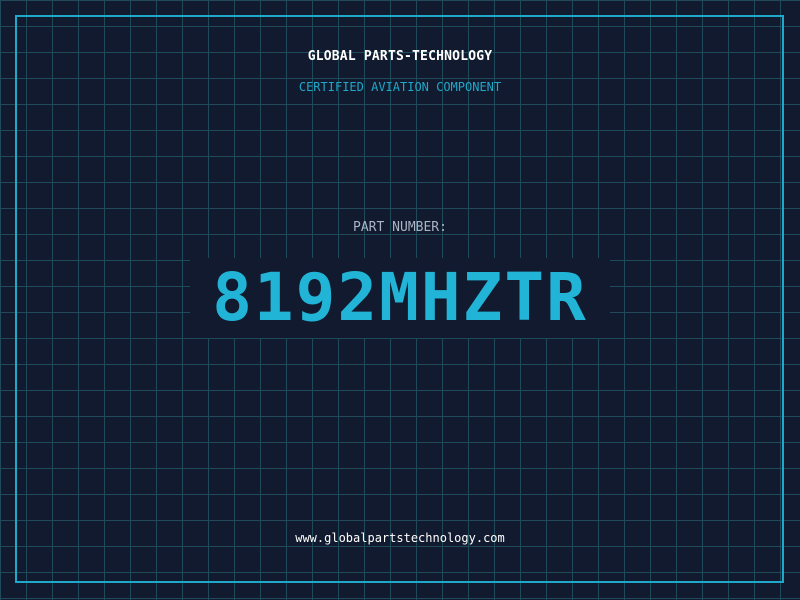 This screenshot has width=800, height=600. I want to click on company-name: GLOBAL PARTS-TECHNOLOGY, so click(400, 56).